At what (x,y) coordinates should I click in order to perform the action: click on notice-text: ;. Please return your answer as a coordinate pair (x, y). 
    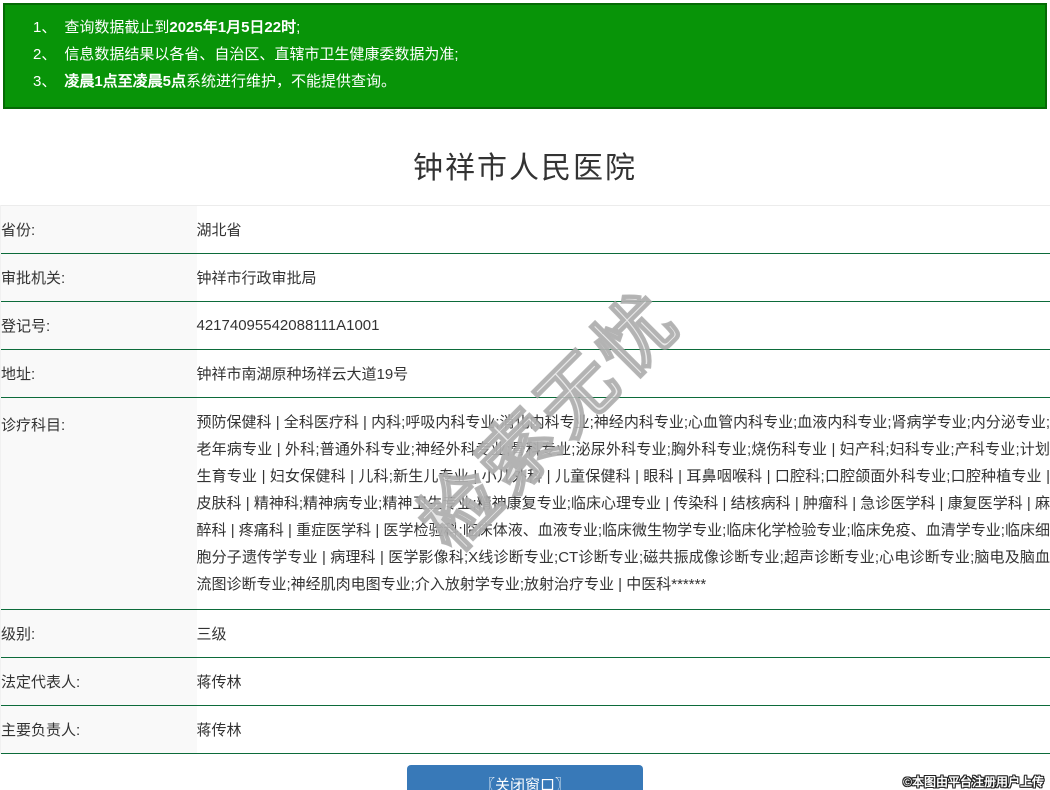
    Looking at the image, I should click on (298, 27).